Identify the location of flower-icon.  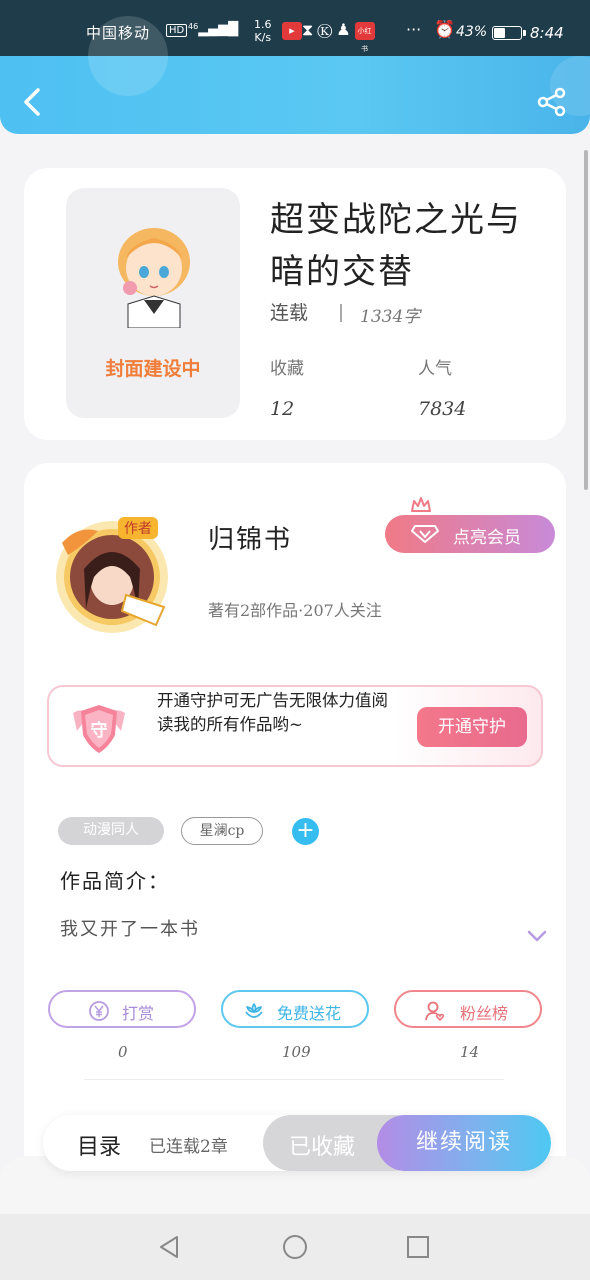
(254, 1010).